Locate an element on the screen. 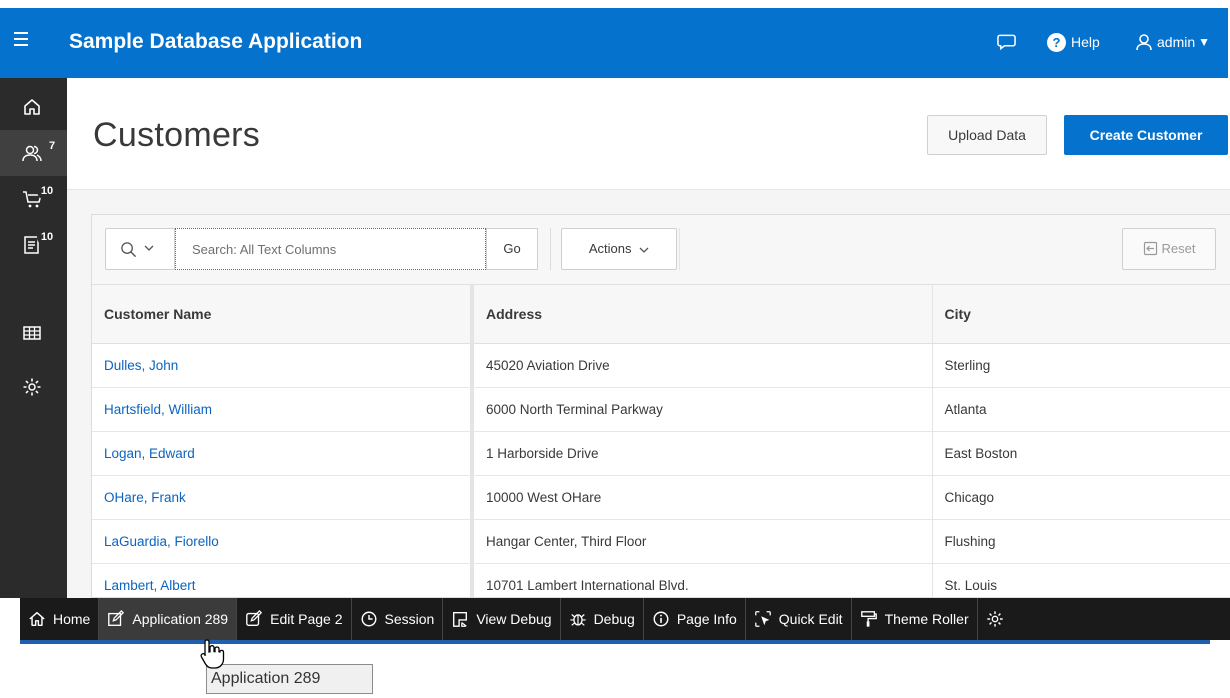 This screenshot has height=698, width=1230. devbar-debug-button: Debug is located at coordinates (602, 619).